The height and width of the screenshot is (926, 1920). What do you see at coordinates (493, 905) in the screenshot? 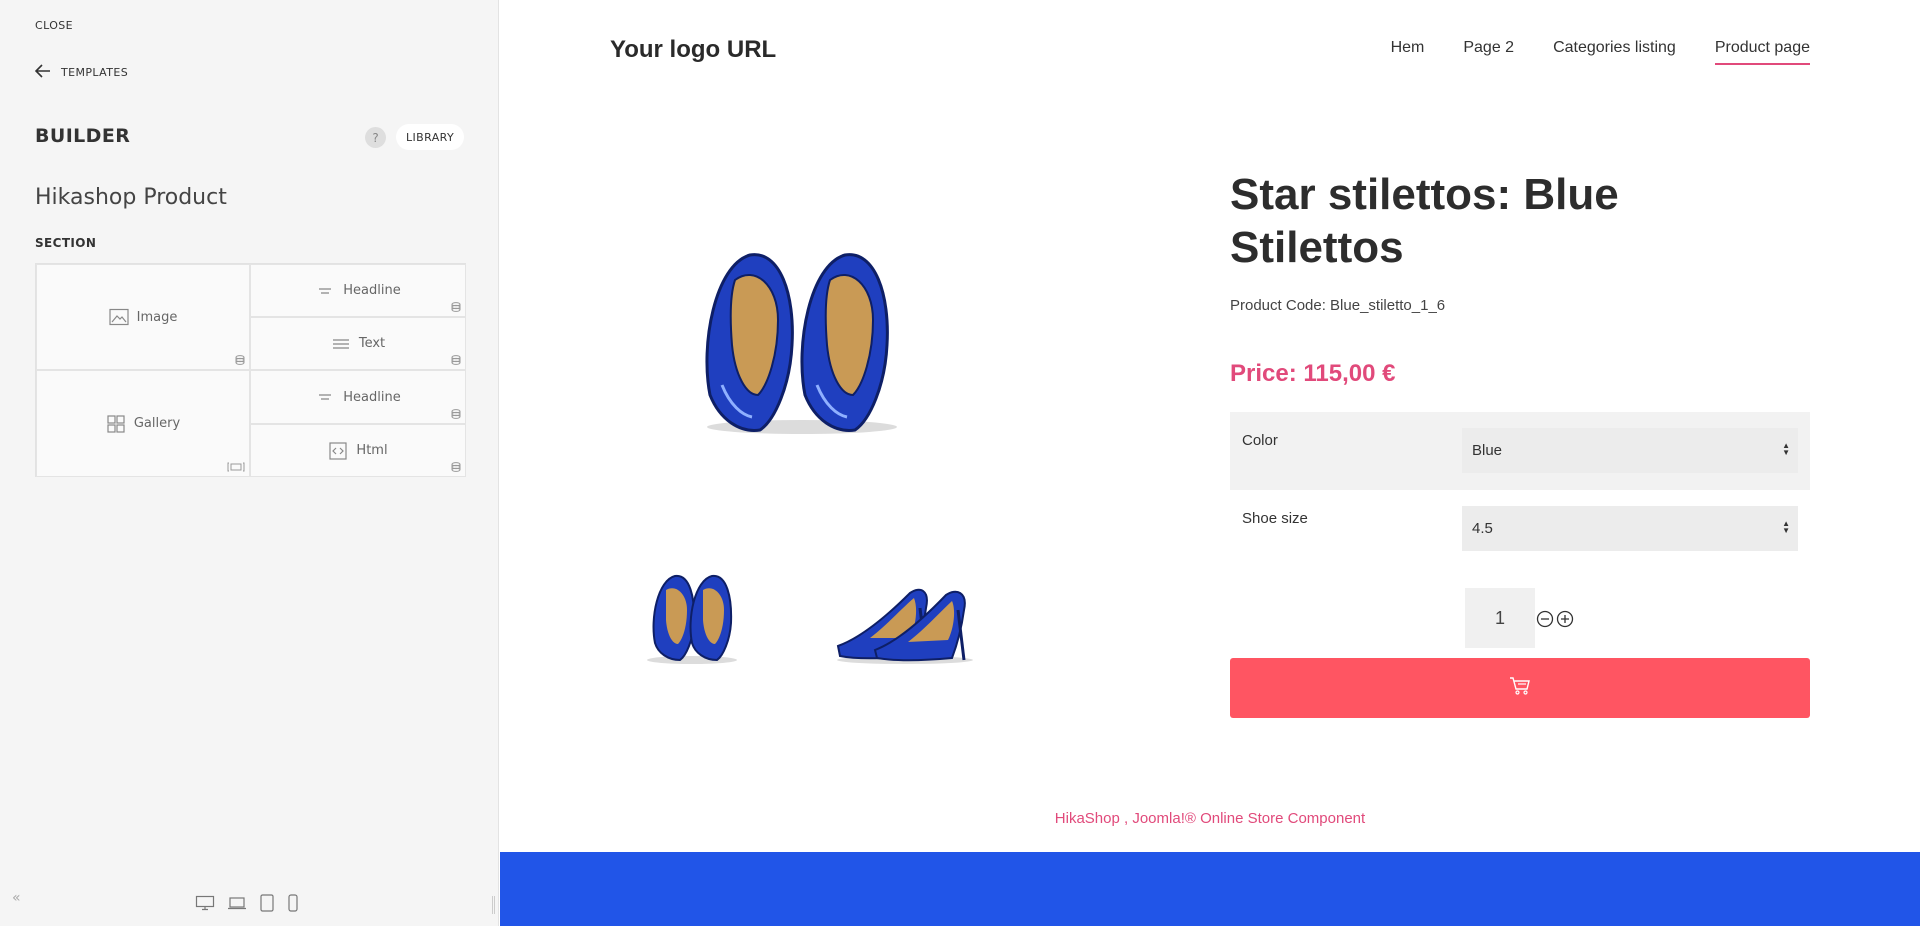
I see `sidebar-resize-handle` at bounding box center [493, 905].